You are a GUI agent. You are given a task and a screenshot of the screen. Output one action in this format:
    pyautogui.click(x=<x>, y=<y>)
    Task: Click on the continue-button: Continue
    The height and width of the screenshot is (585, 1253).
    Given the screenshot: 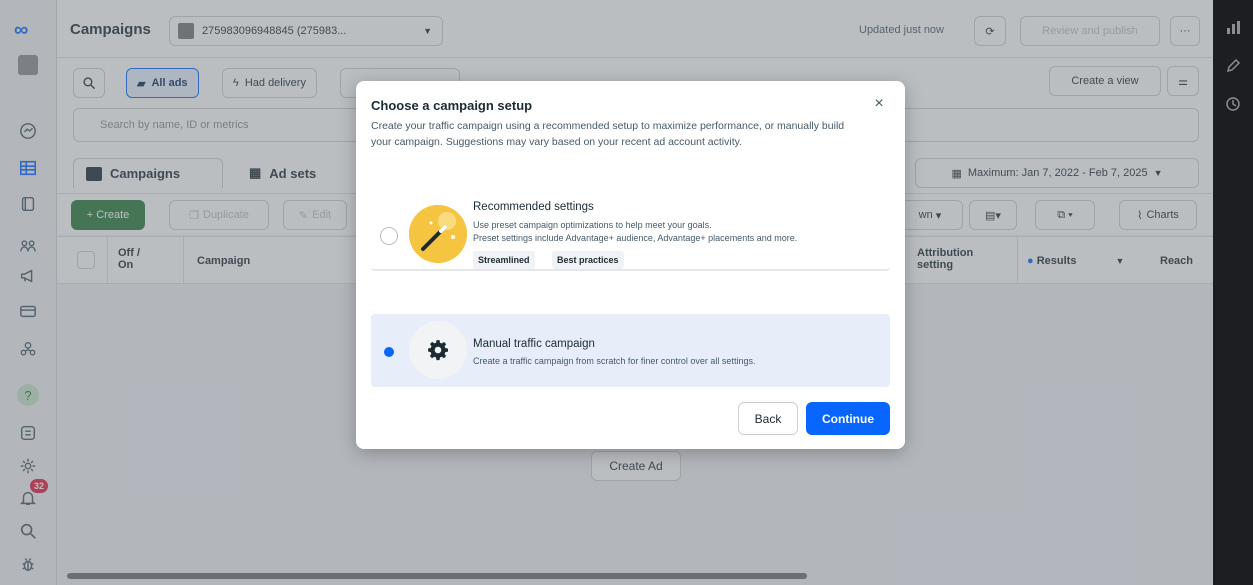 What is the action you would take?
    pyautogui.click(x=848, y=418)
    